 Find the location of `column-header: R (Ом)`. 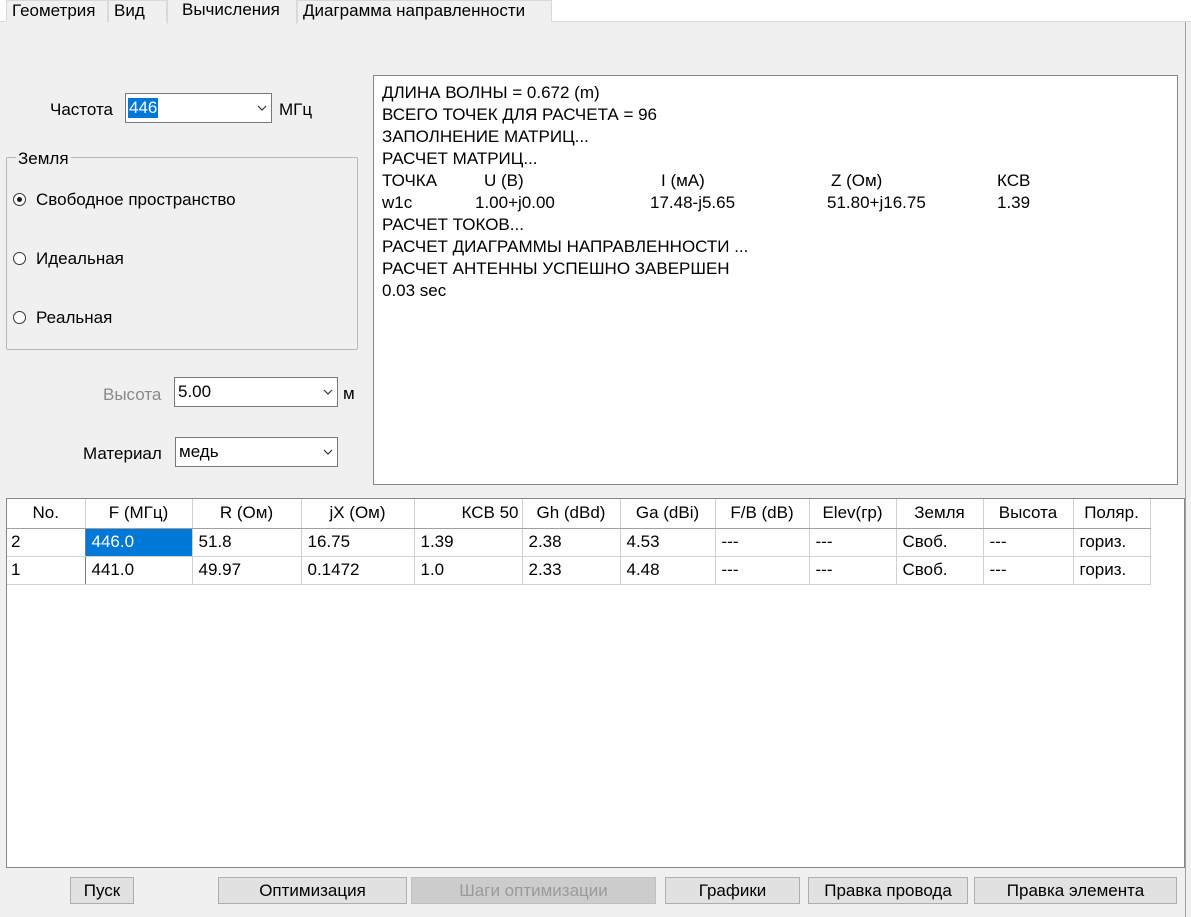

column-header: R (Ом) is located at coordinates (247, 514).